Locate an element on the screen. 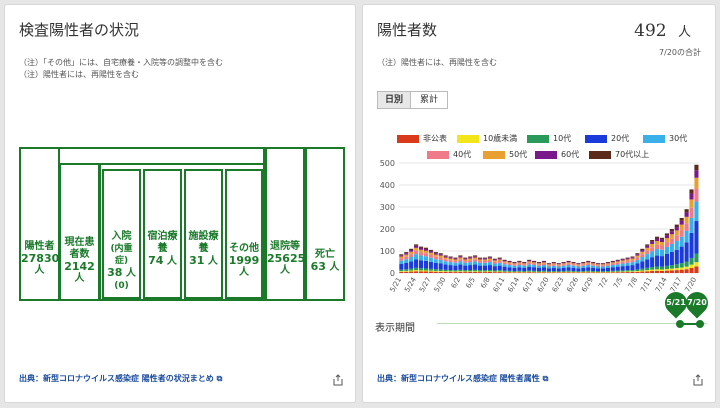 This screenshot has width=720, height=408. range-end-handle is located at coordinates (700, 324).